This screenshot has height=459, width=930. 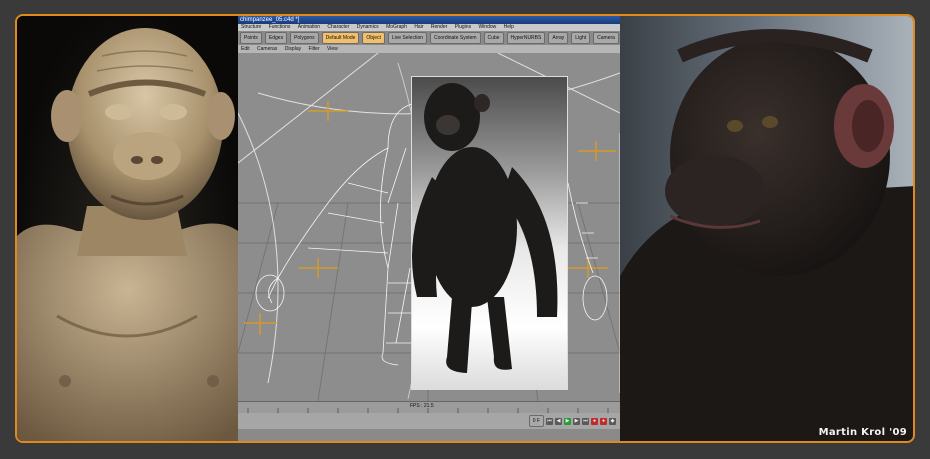 What do you see at coordinates (509, 27) in the screenshot?
I see `menu-help: Help` at bounding box center [509, 27].